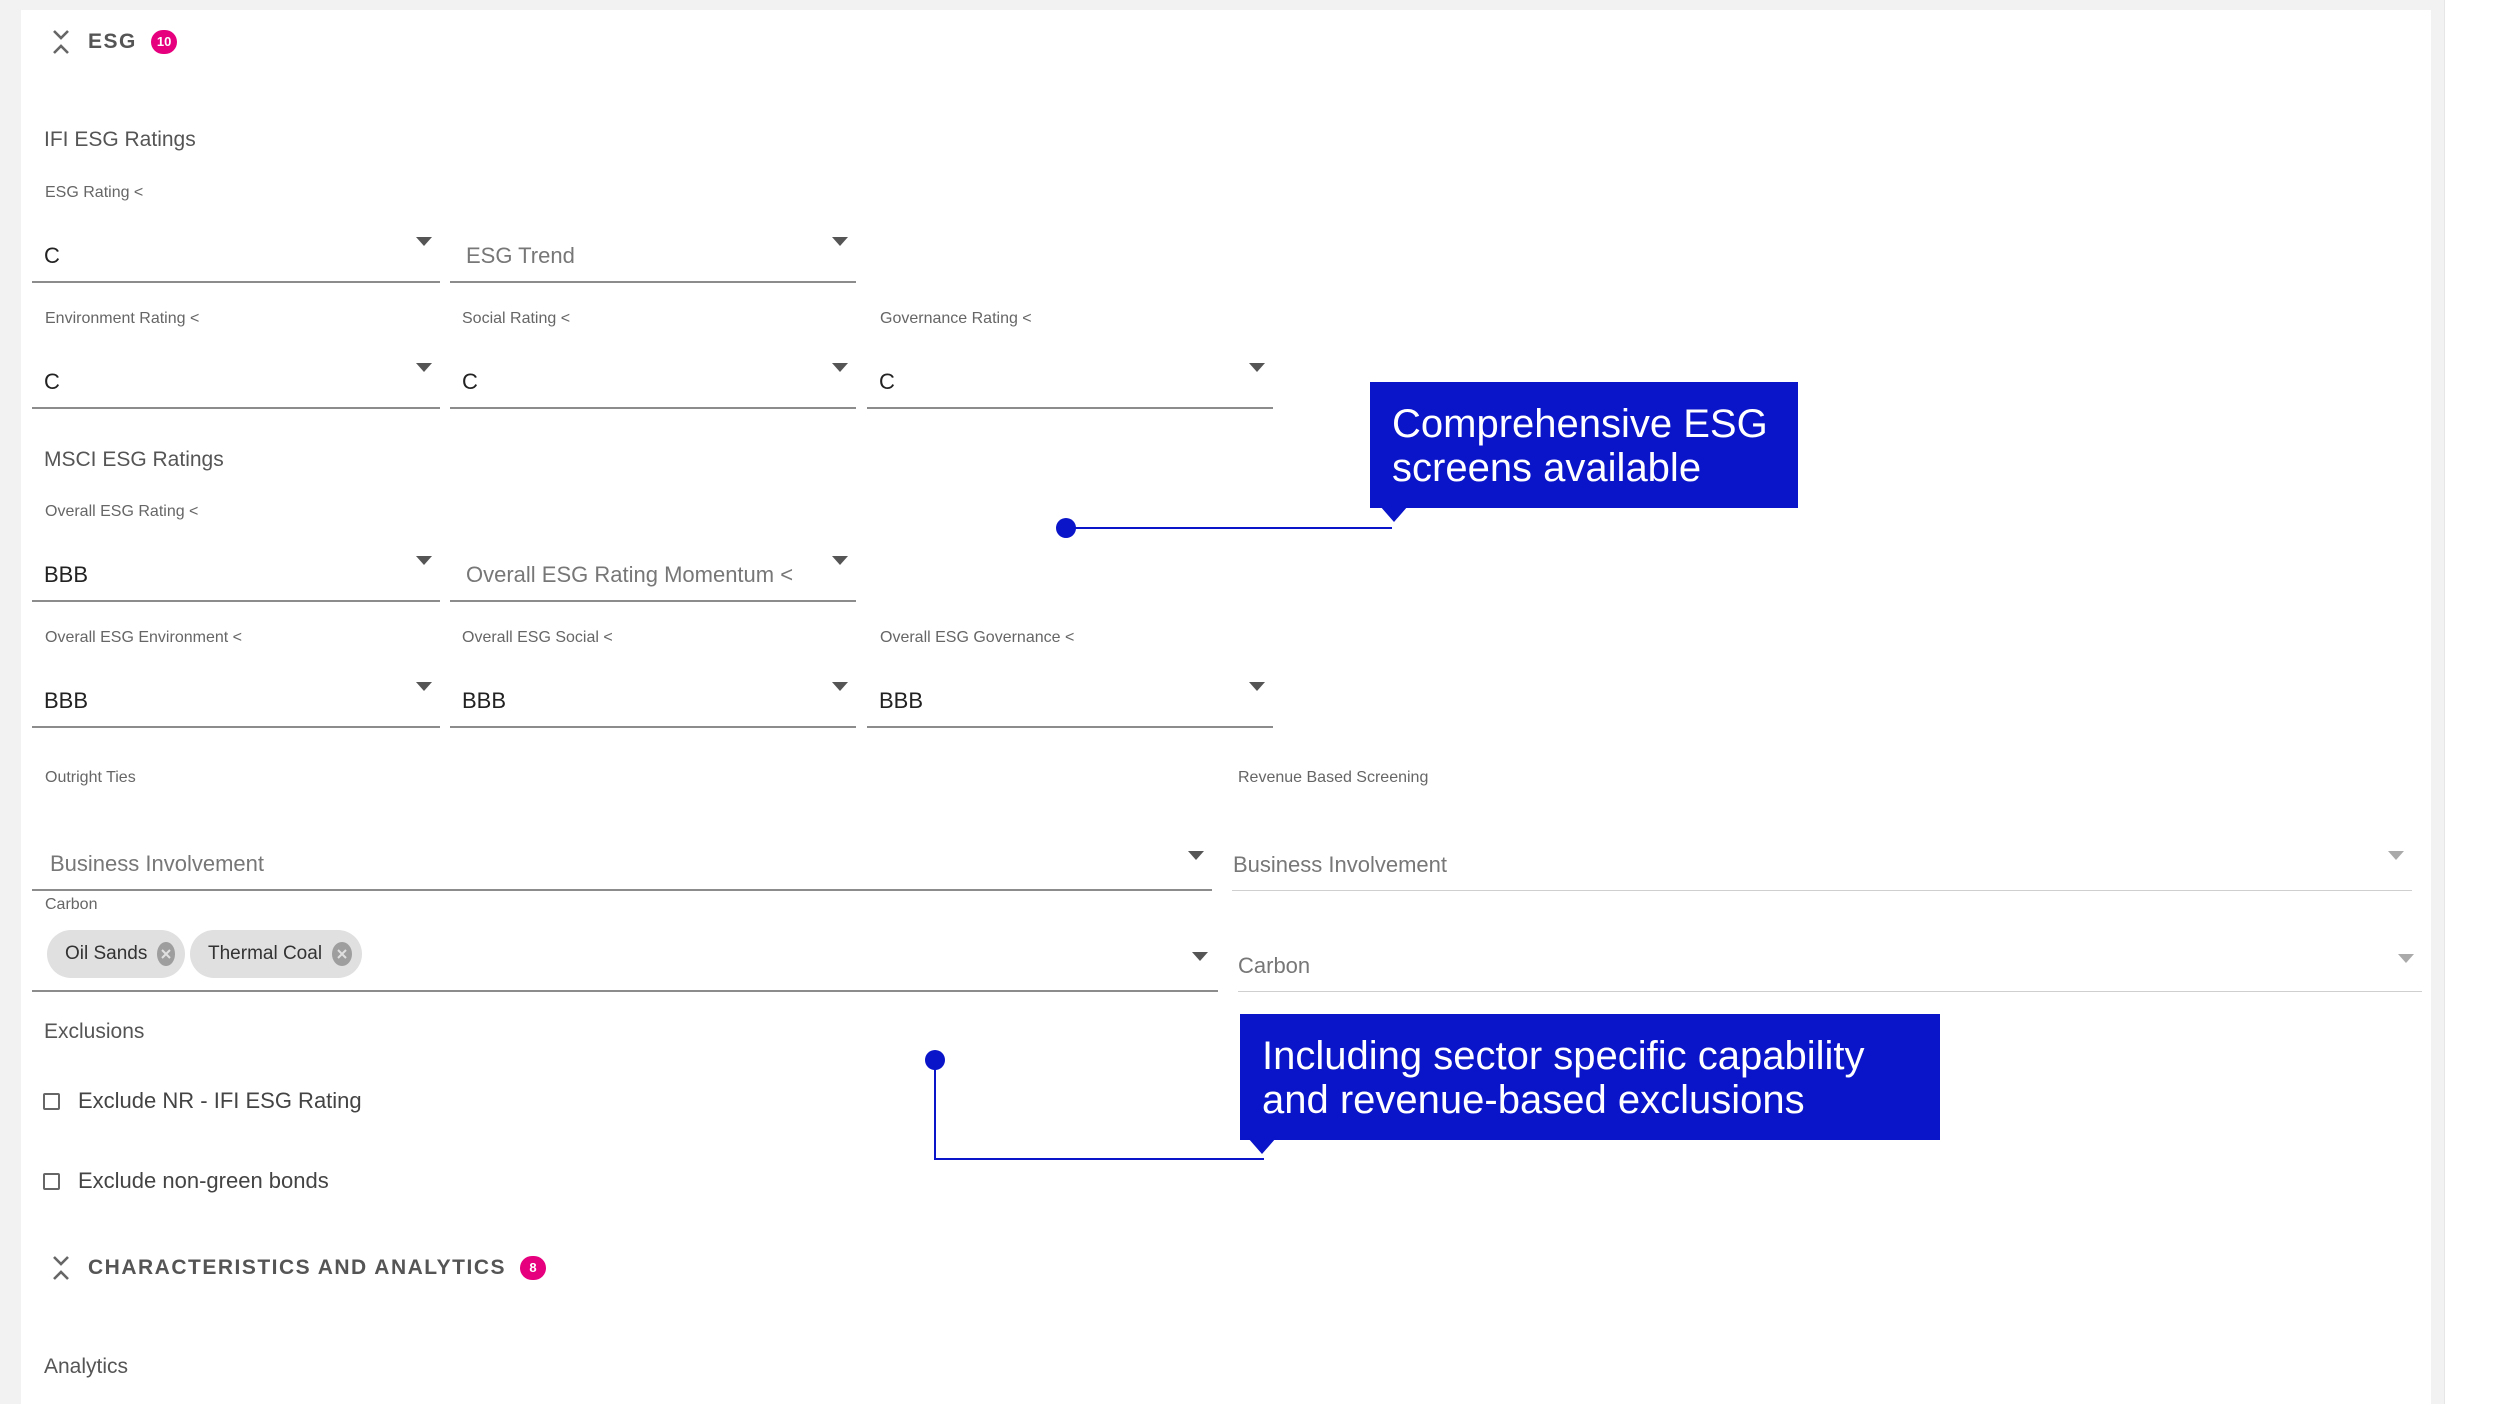  I want to click on esg-section-header: ESG 10, so click(114, 42).